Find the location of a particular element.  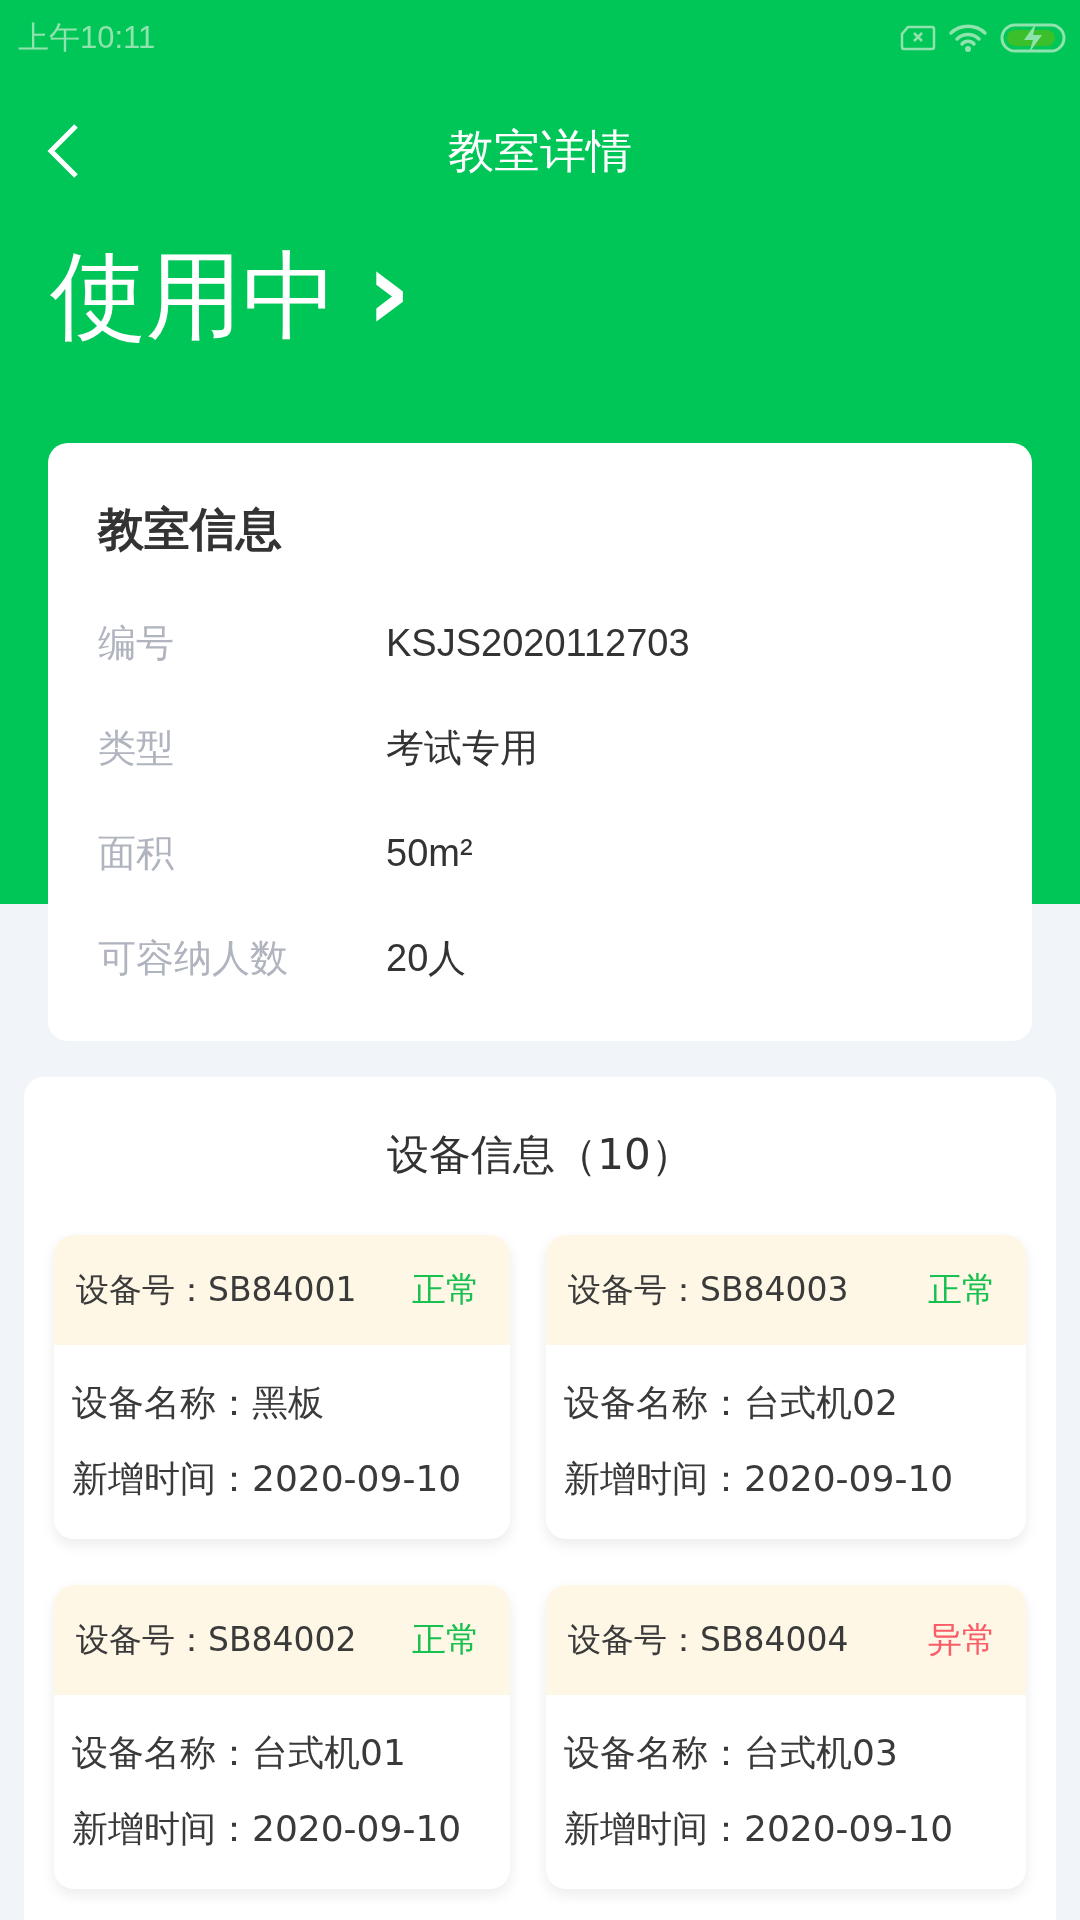

page-title: 教室详情 is located at coordinates (540, 151).